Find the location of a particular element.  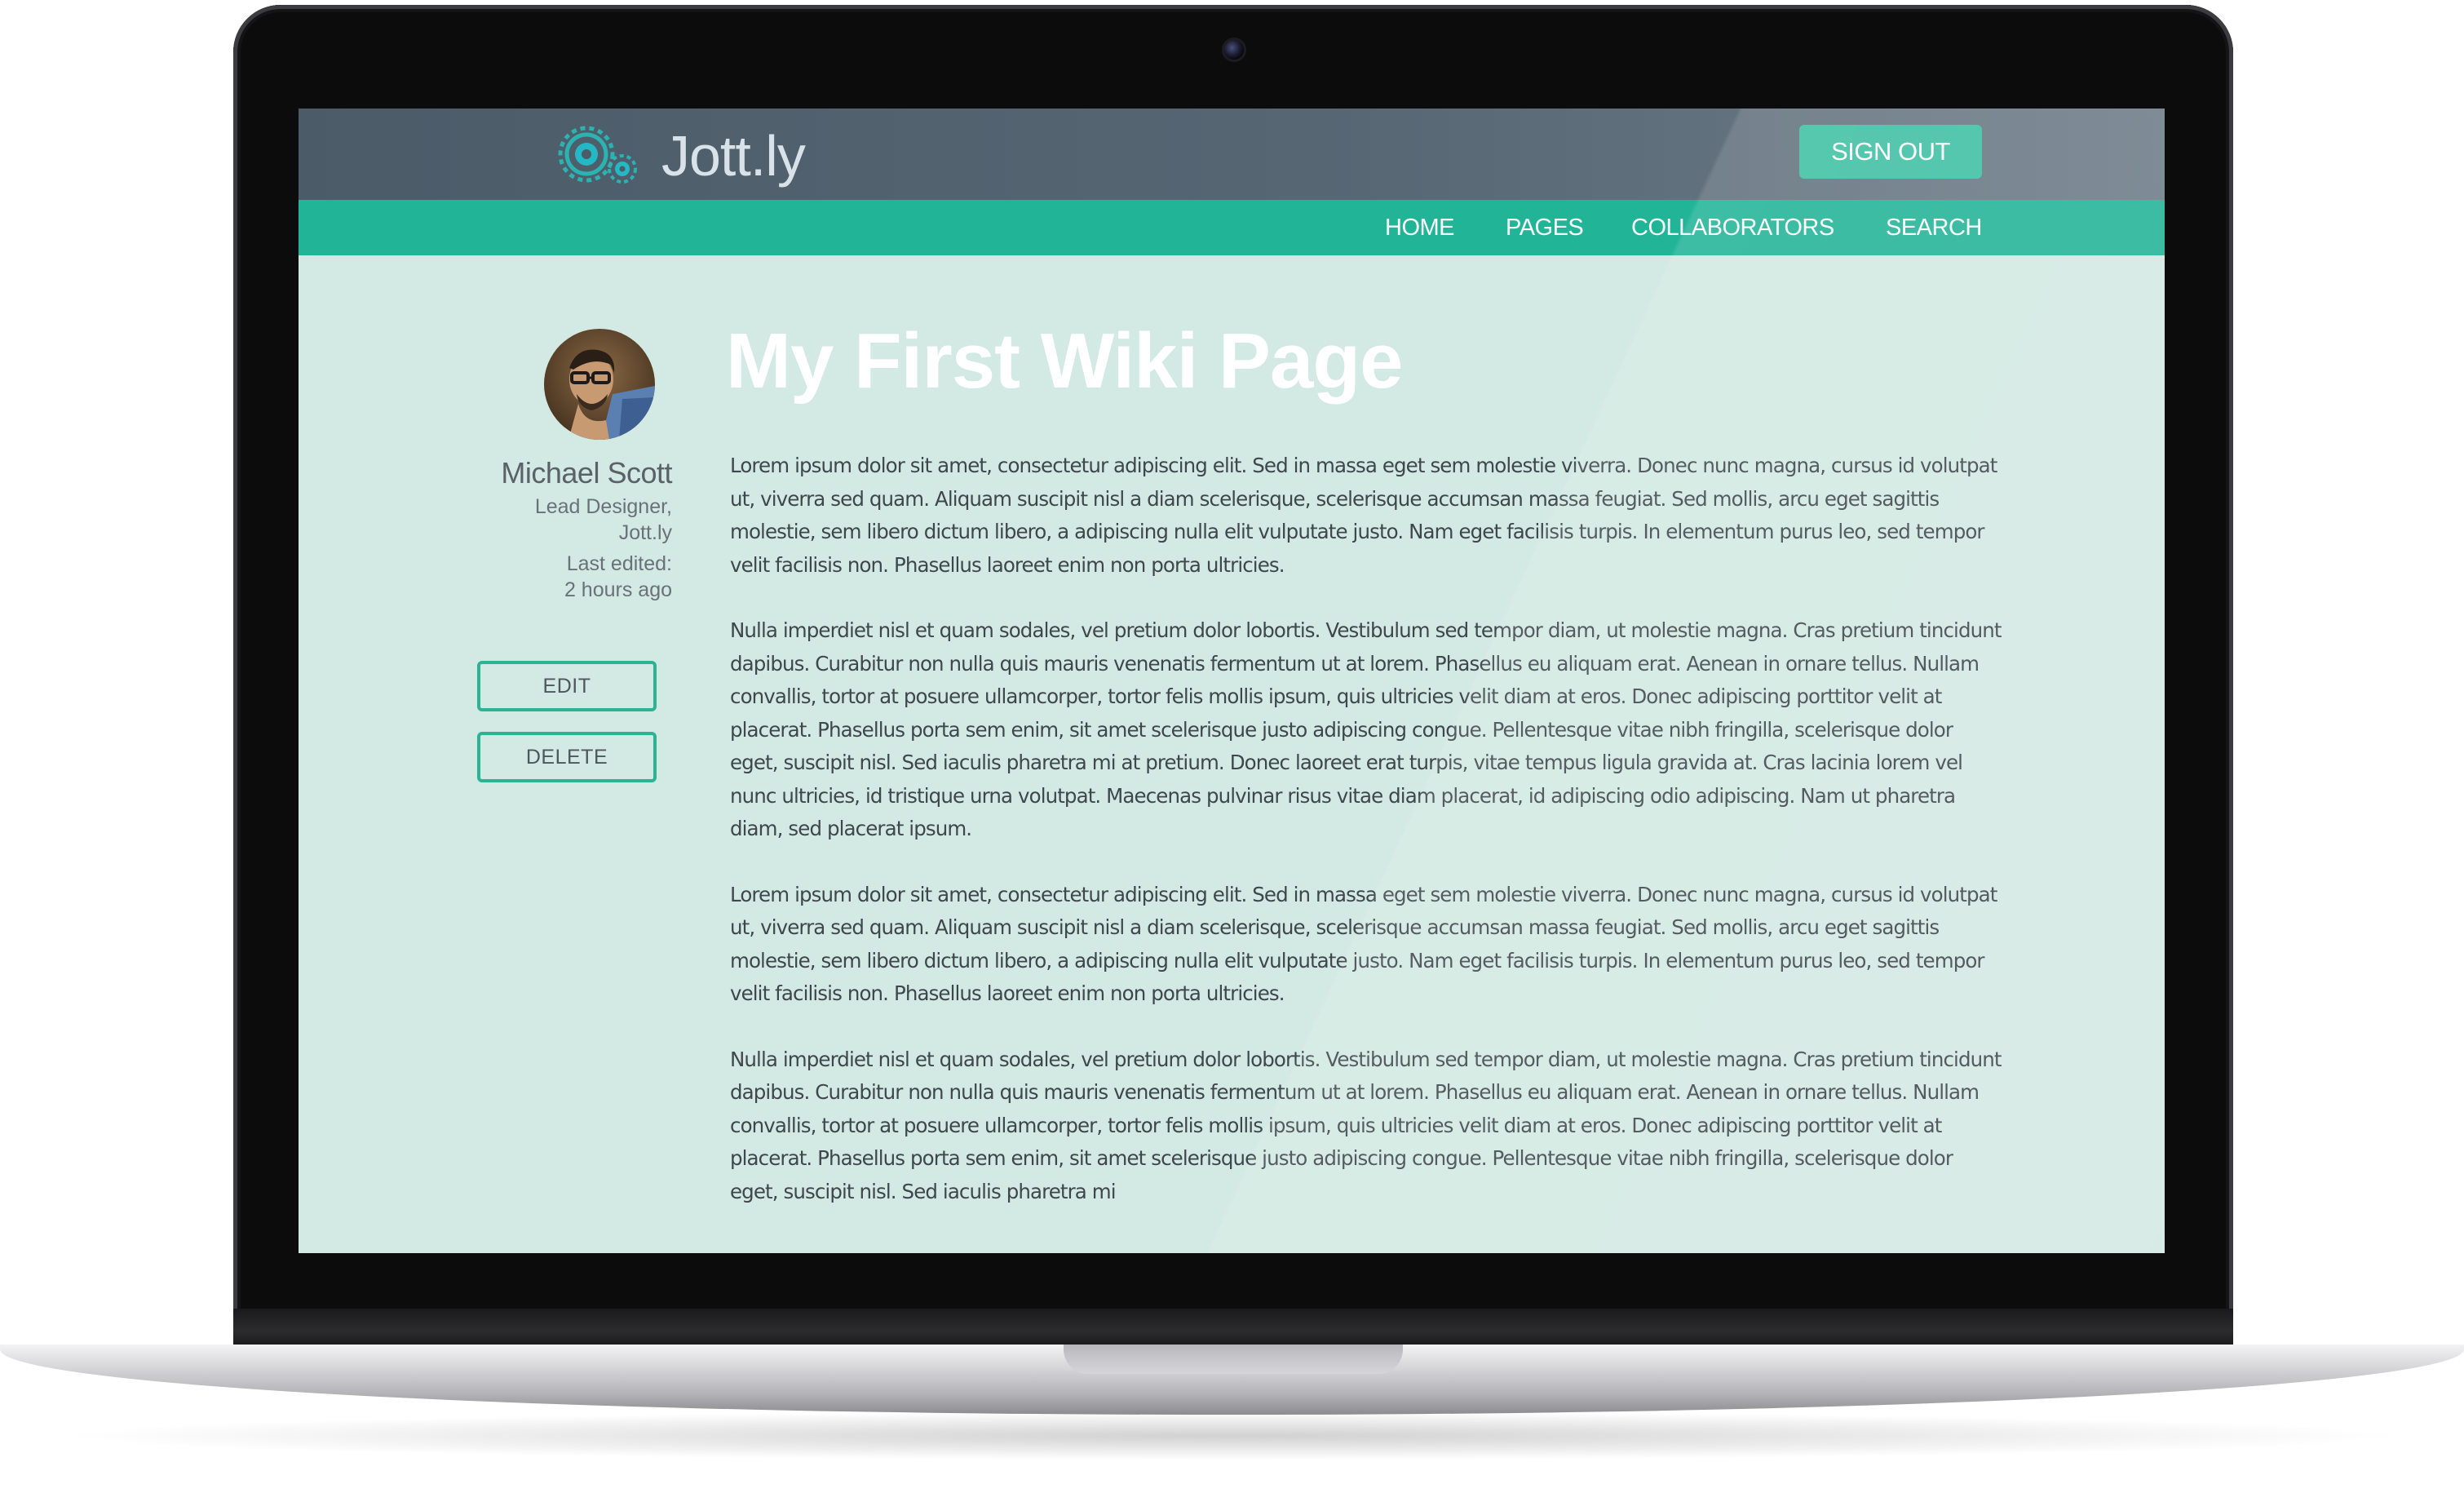

nav-home: HOME is located at coordinates (1420, 227).